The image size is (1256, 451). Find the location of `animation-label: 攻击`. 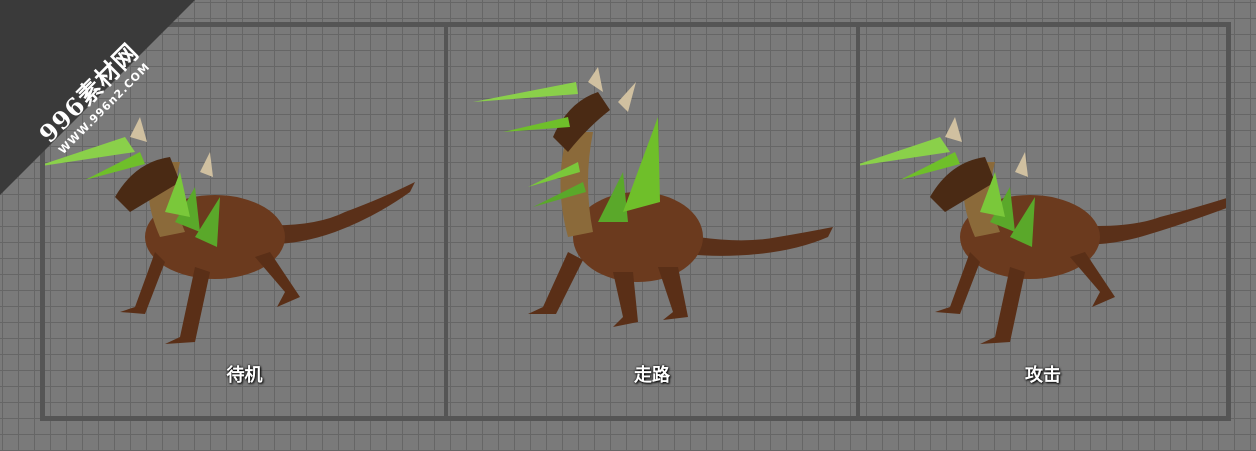

animation-label: 攻击 is located at coordinates (1043, 375).